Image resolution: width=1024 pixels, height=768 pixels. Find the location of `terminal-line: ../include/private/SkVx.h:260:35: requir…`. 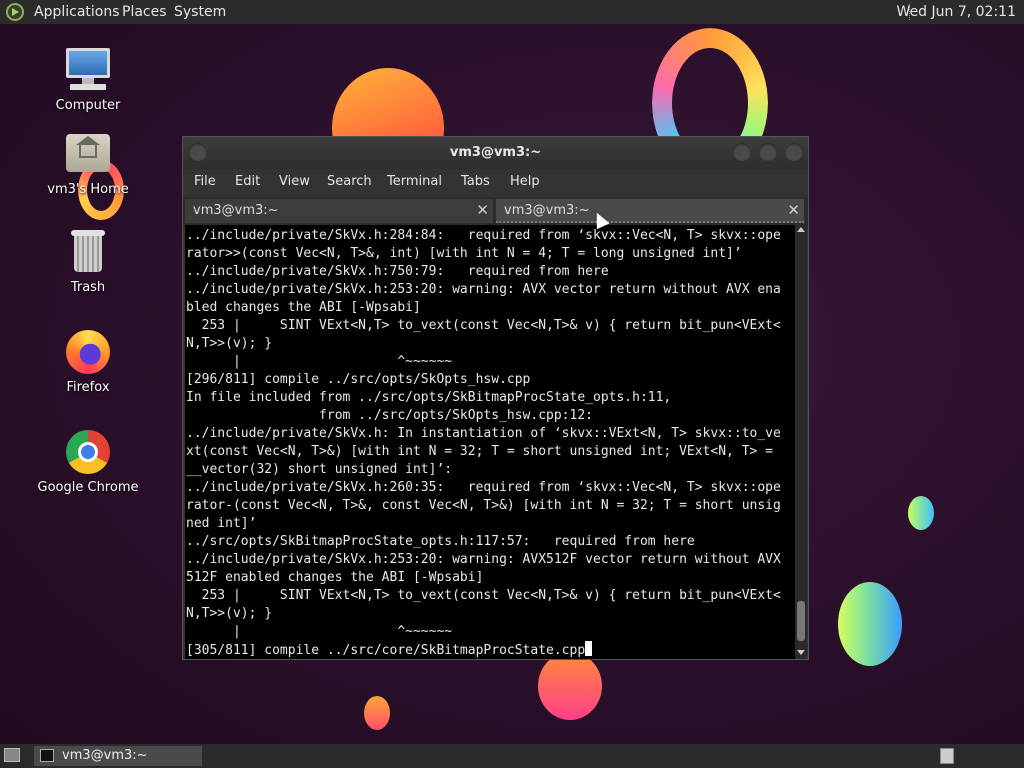

terminal-line: ../include/private/SkVx.h:260:35: requir… is located at coordinates (483, 487).